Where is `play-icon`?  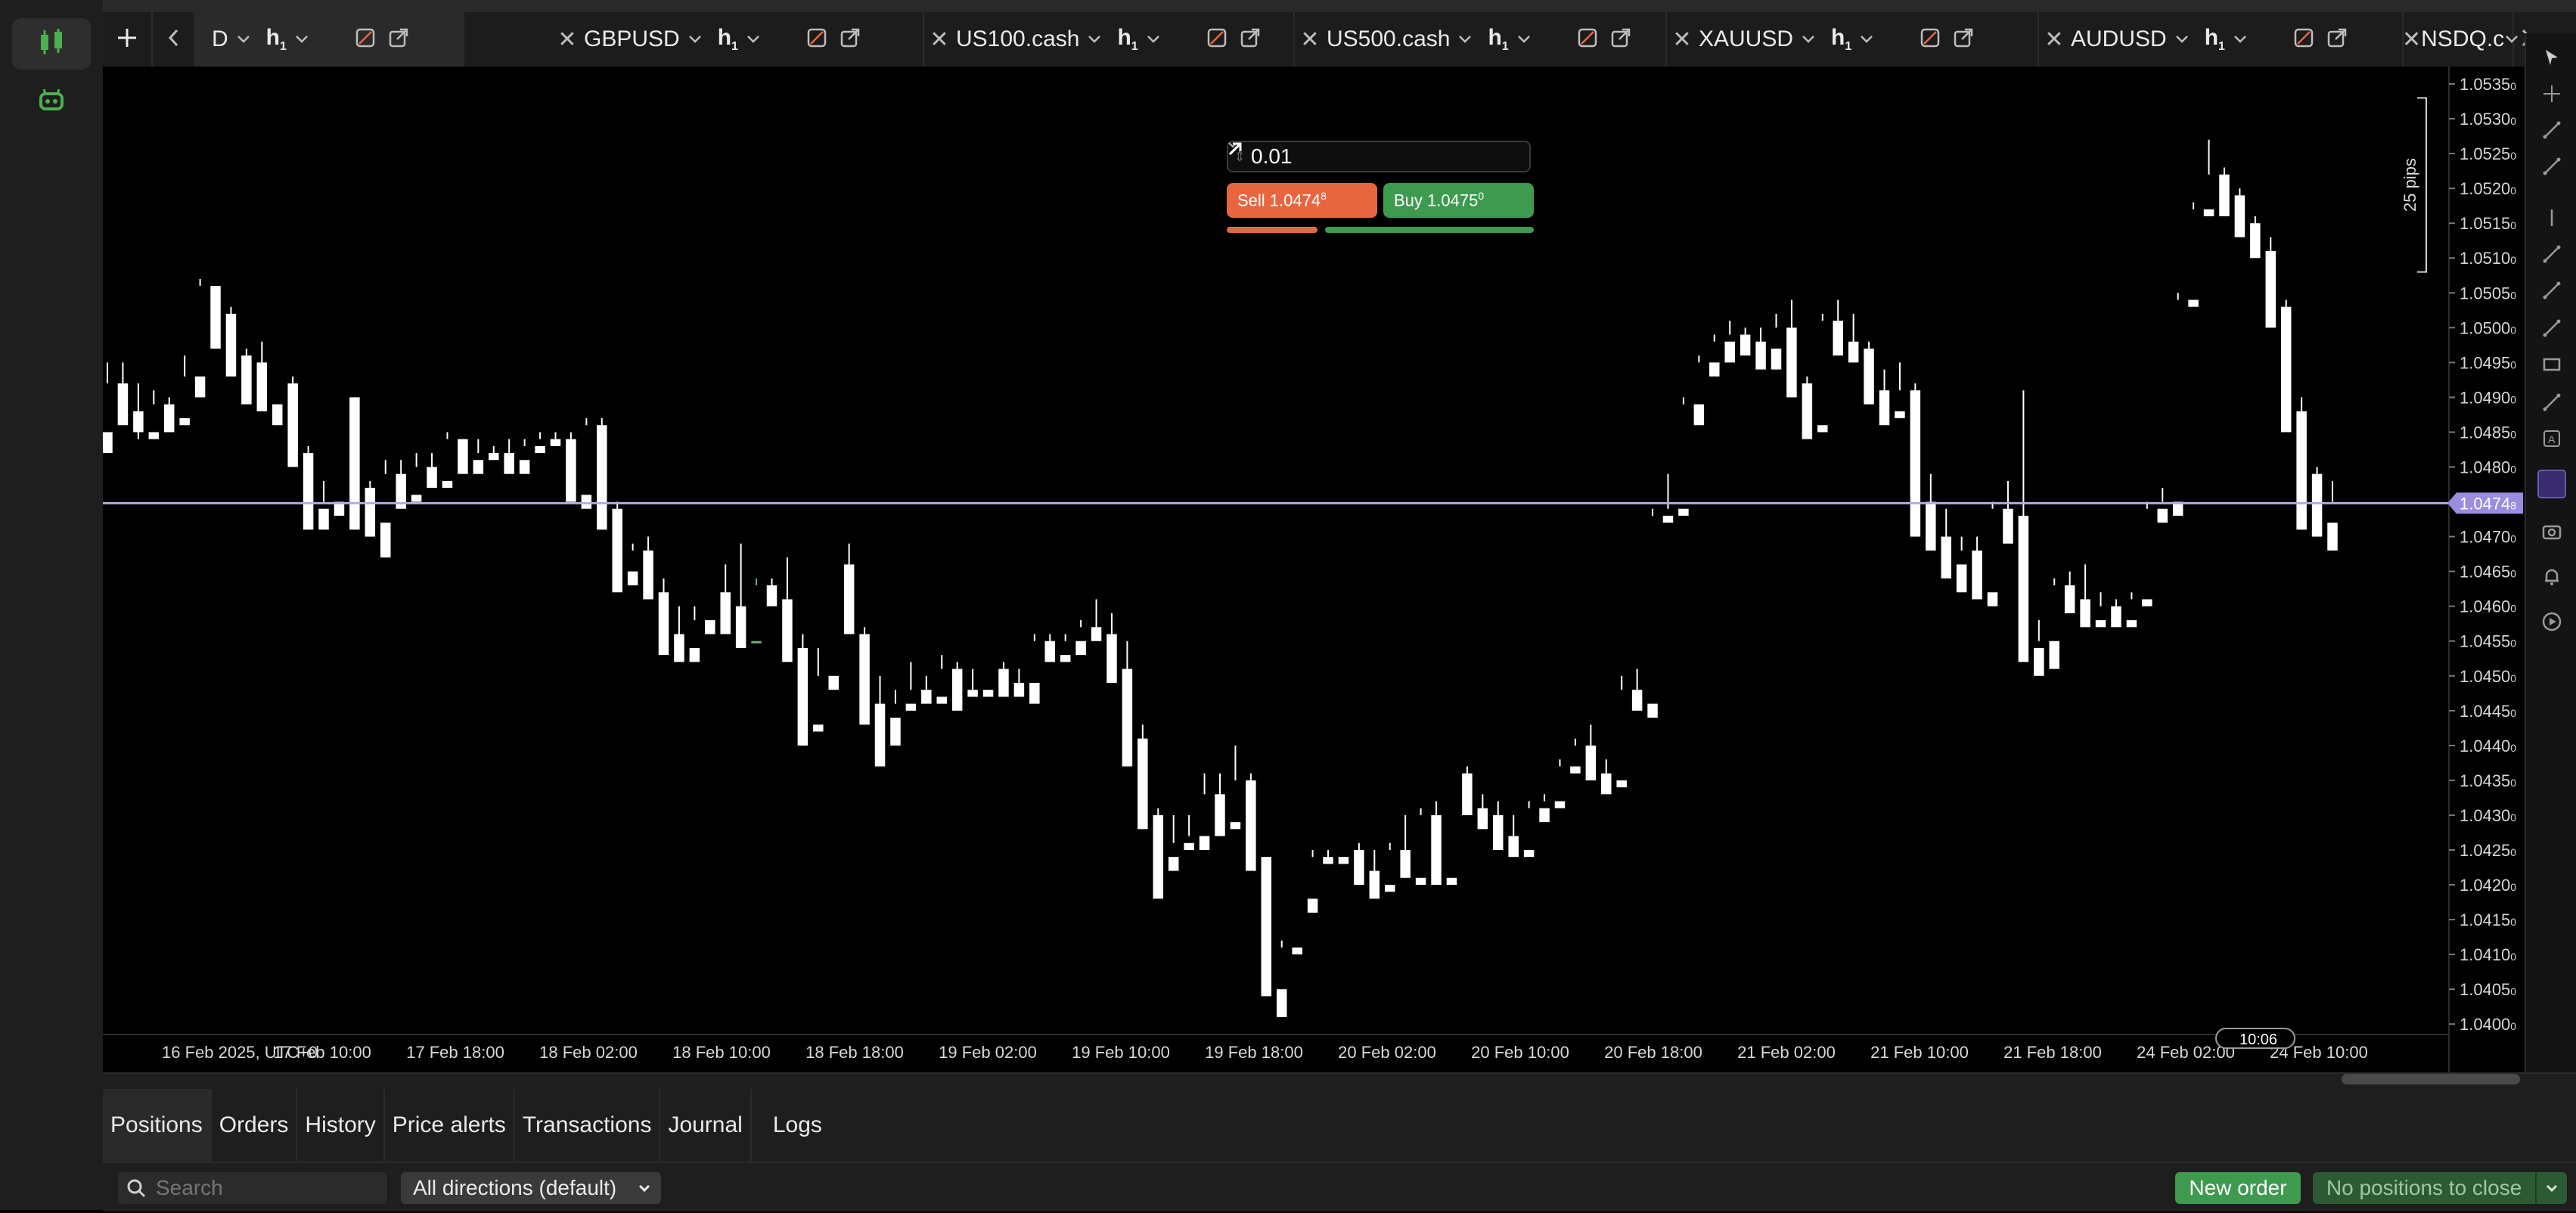
play-icon is located at coordinates (2551, 621).